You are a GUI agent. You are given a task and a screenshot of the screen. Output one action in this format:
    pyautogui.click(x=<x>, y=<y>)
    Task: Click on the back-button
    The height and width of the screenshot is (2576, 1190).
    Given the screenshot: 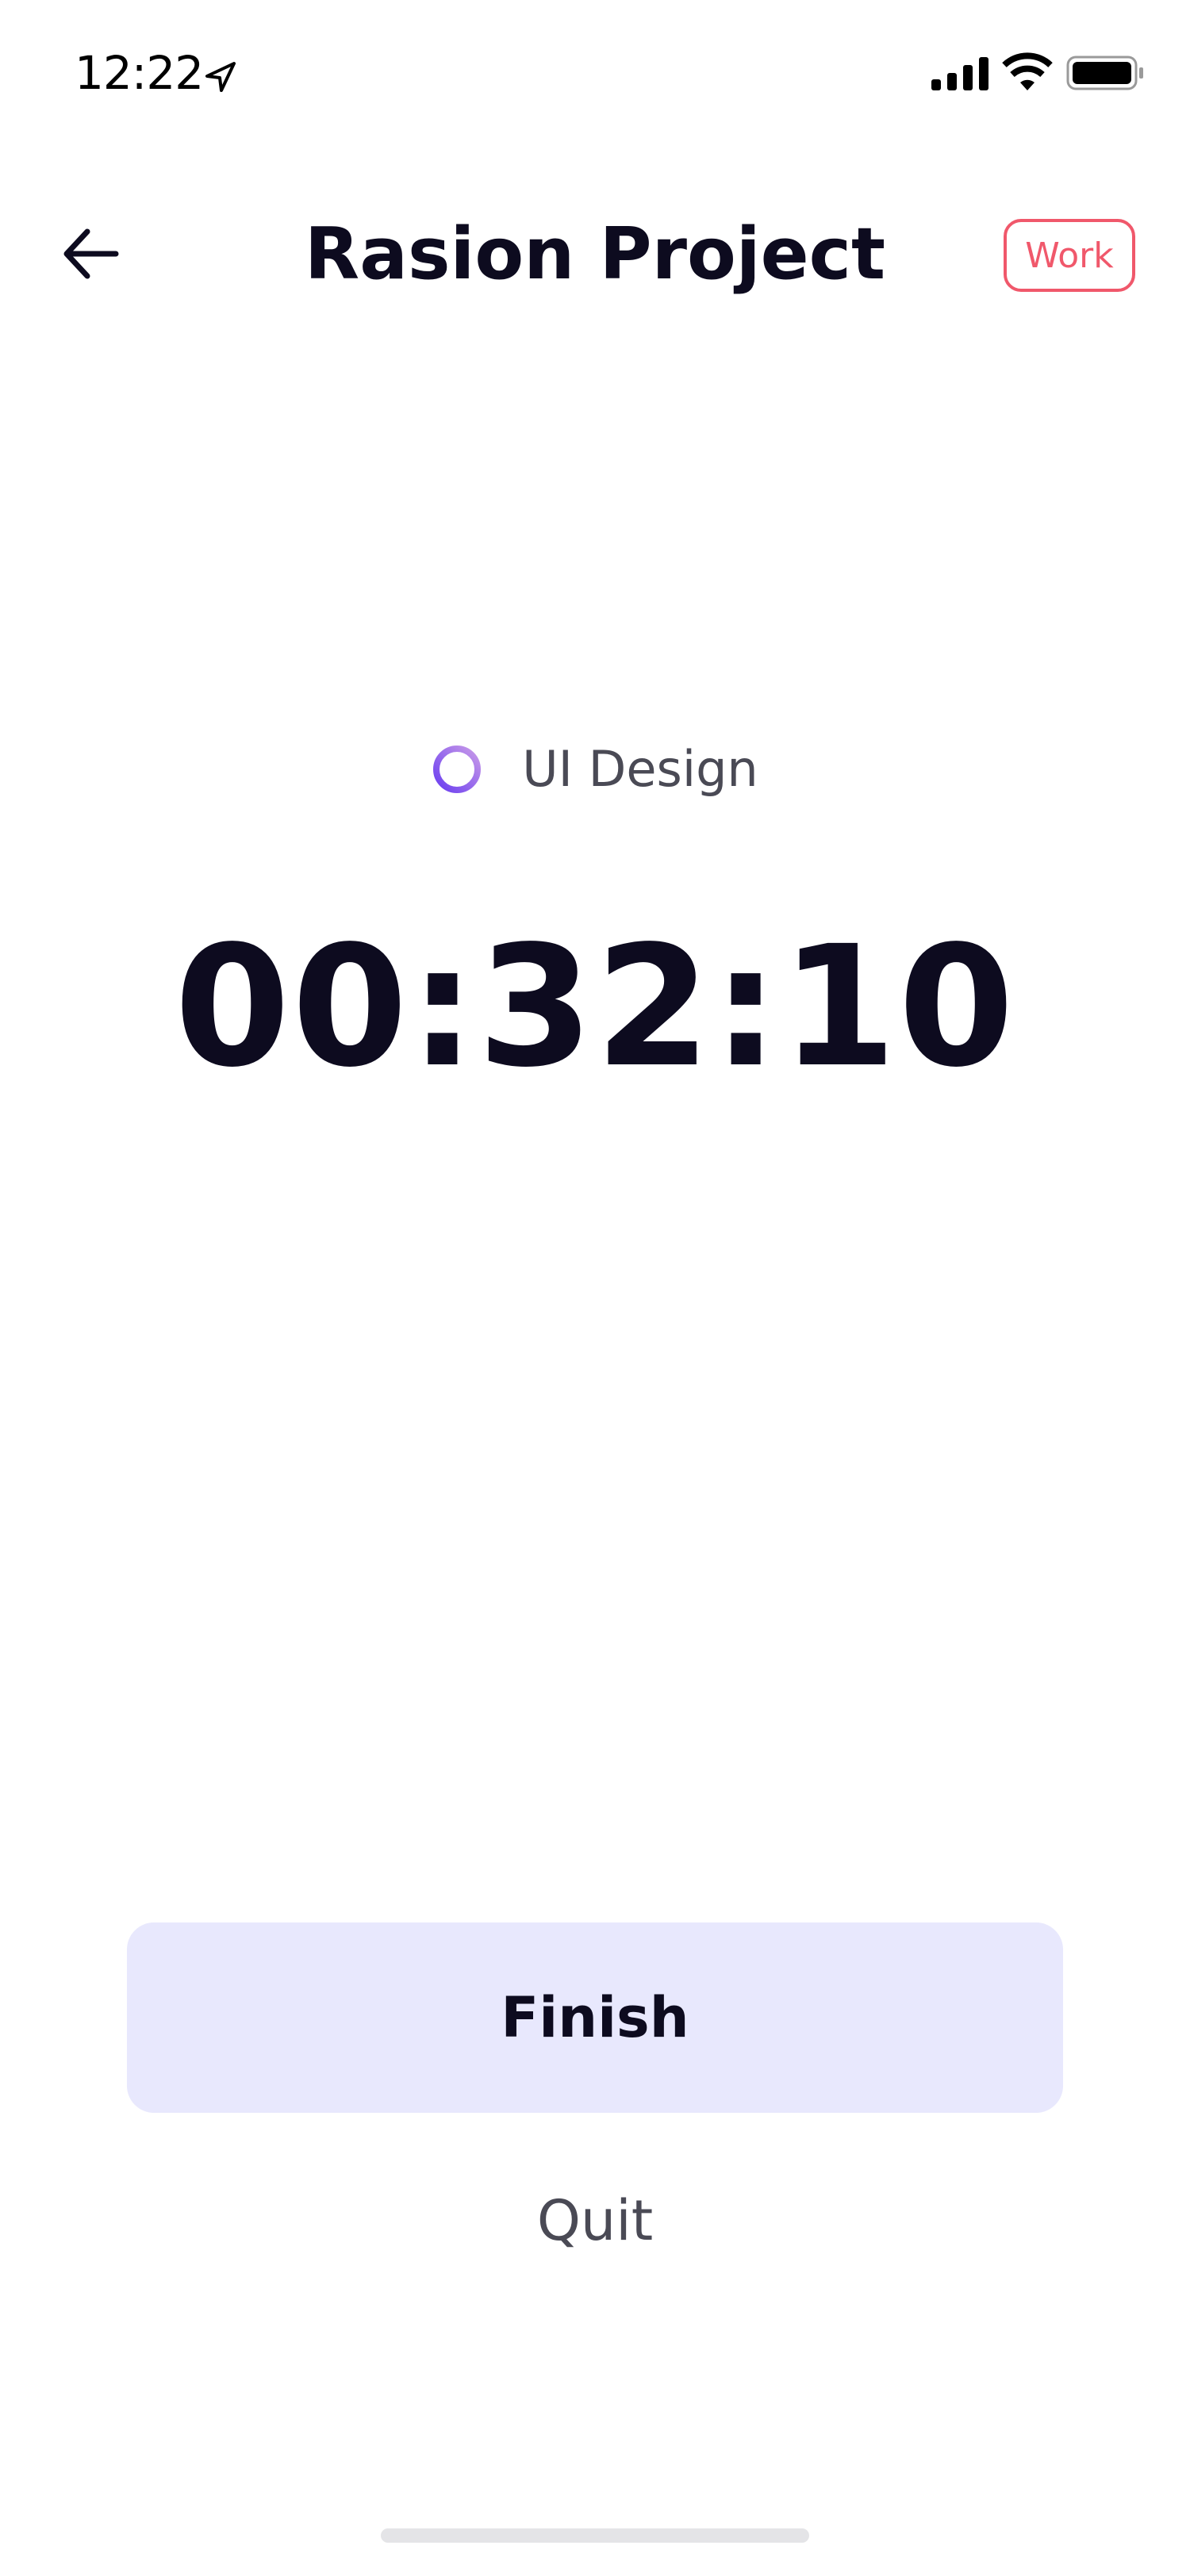 What is the action you would take?
    pyautogui.click(x=90, y=253)
    